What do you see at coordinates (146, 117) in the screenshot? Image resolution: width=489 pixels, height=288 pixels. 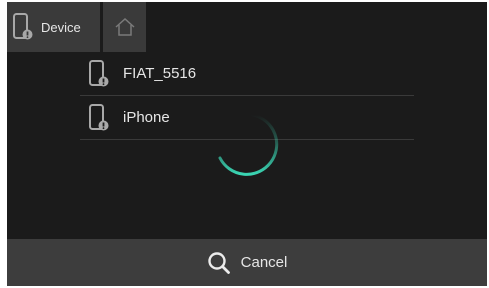 I see `list-item-label: iPhone` at bounding box center [146, 117].